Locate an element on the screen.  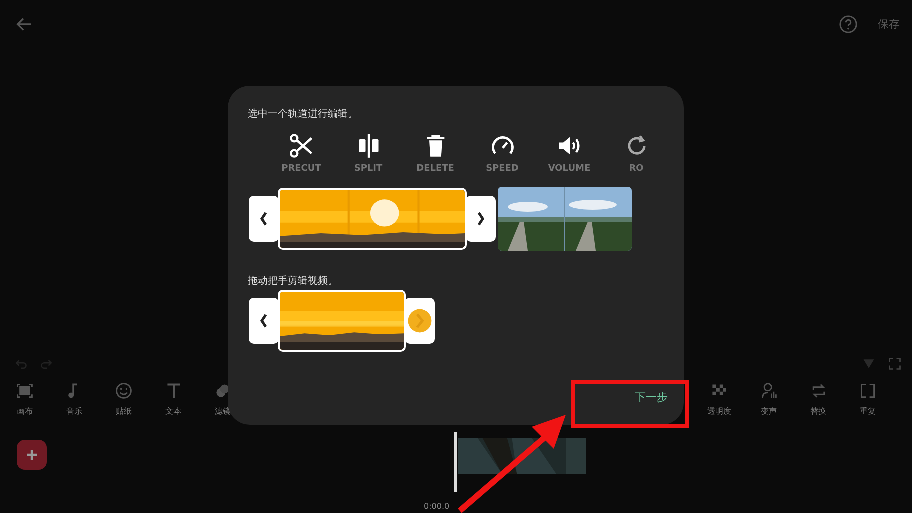
trash-tool-button: DELETE is located at coordinates (435, 153).